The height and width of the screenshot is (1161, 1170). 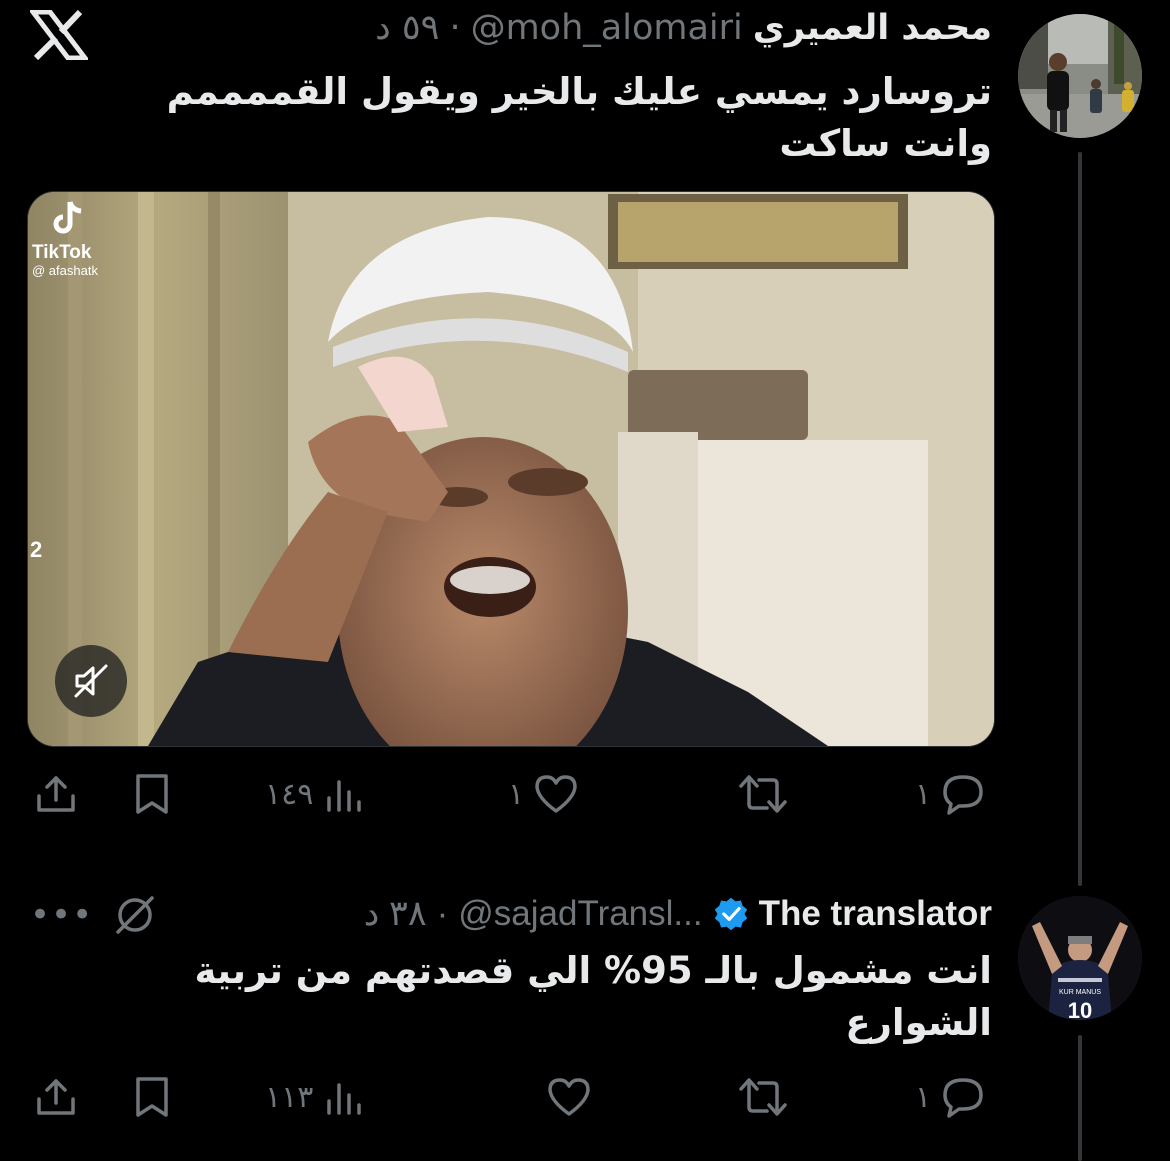 I want to click on jersey-name: KUR MANUS, so click(x=1080, y=992).